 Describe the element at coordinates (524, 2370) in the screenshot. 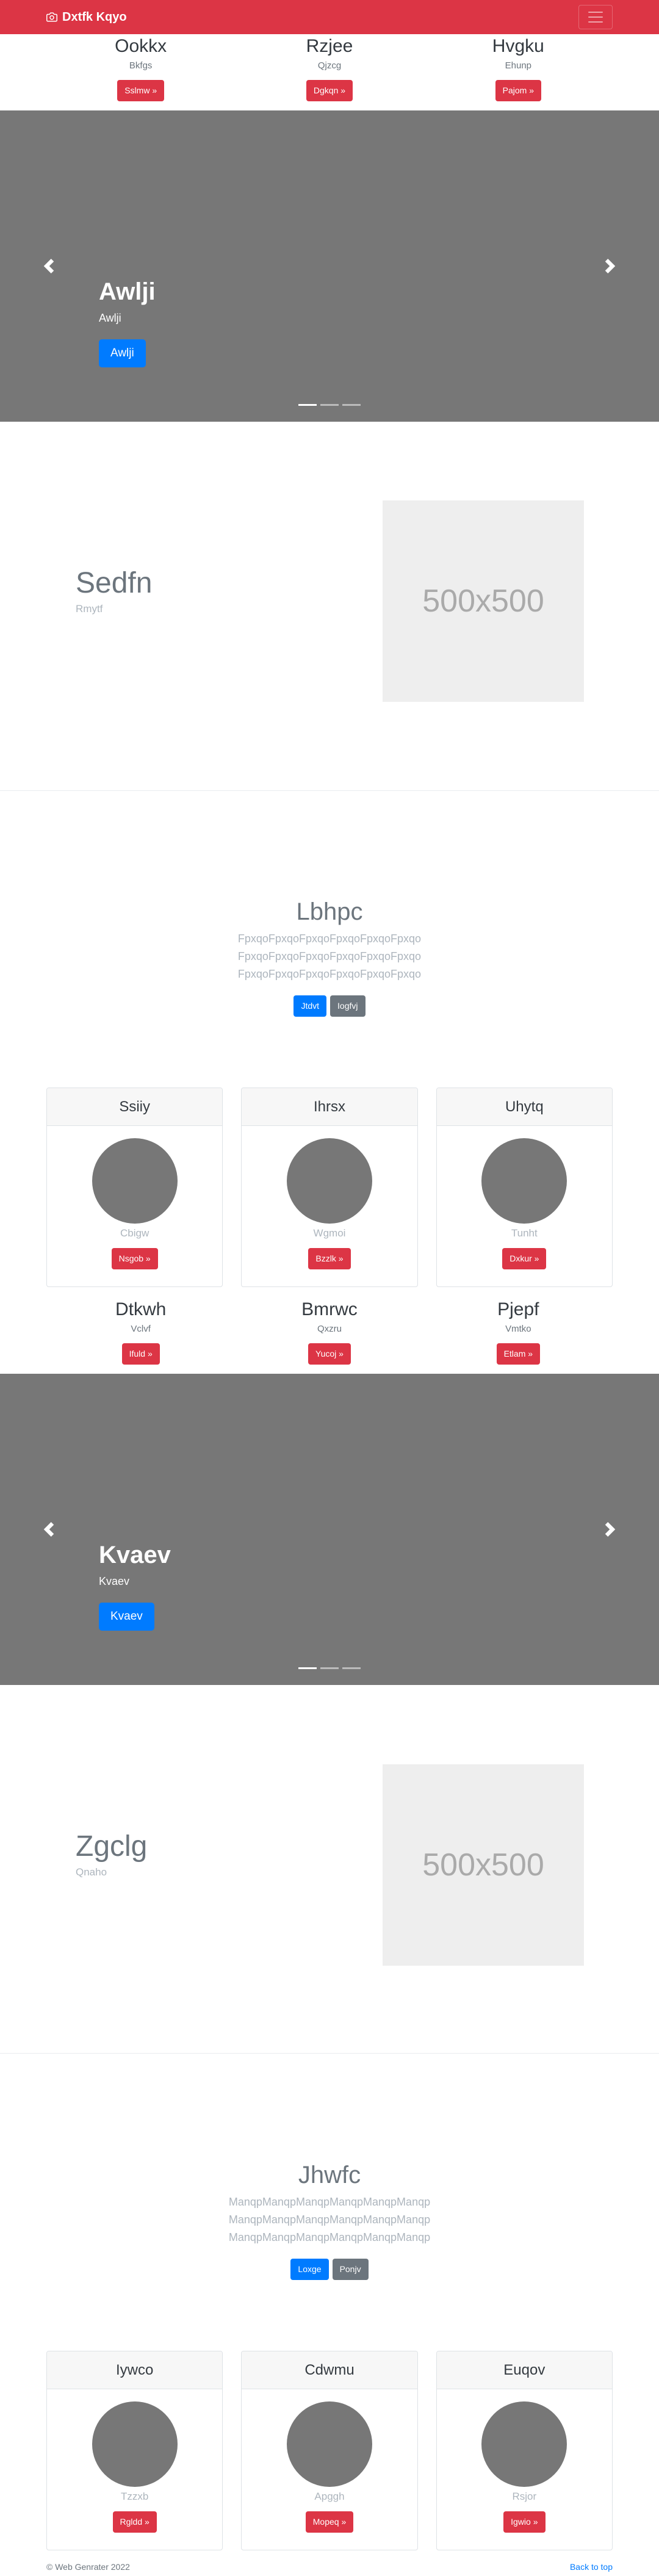

I see `card-header: Euqov` at that location.